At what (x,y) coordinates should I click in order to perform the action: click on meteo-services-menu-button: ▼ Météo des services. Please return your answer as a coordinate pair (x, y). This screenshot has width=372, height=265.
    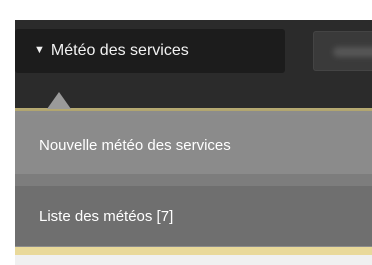
    Looking at the image, I should click on (150, 51).